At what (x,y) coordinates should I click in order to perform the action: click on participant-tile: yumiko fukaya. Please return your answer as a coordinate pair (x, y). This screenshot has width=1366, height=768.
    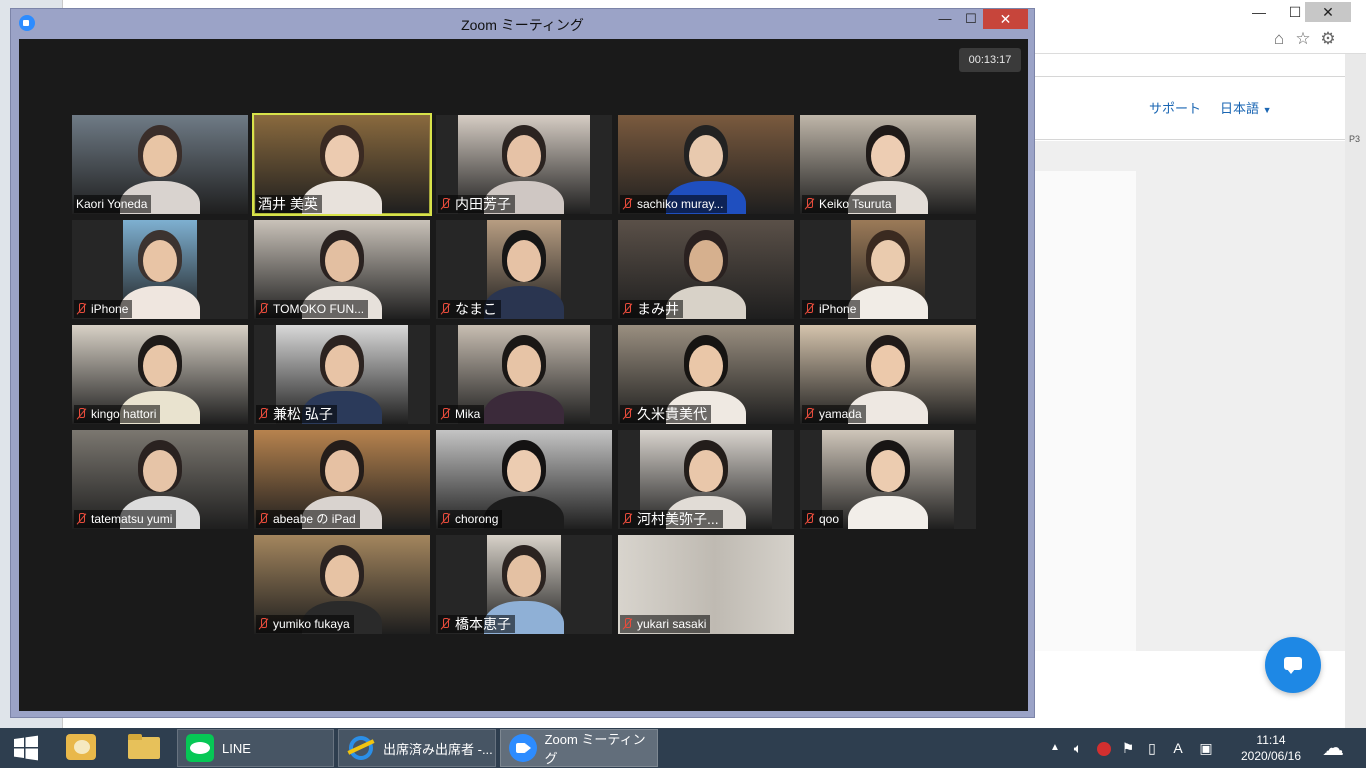
    Looking at the image, I should click on (342, 584).